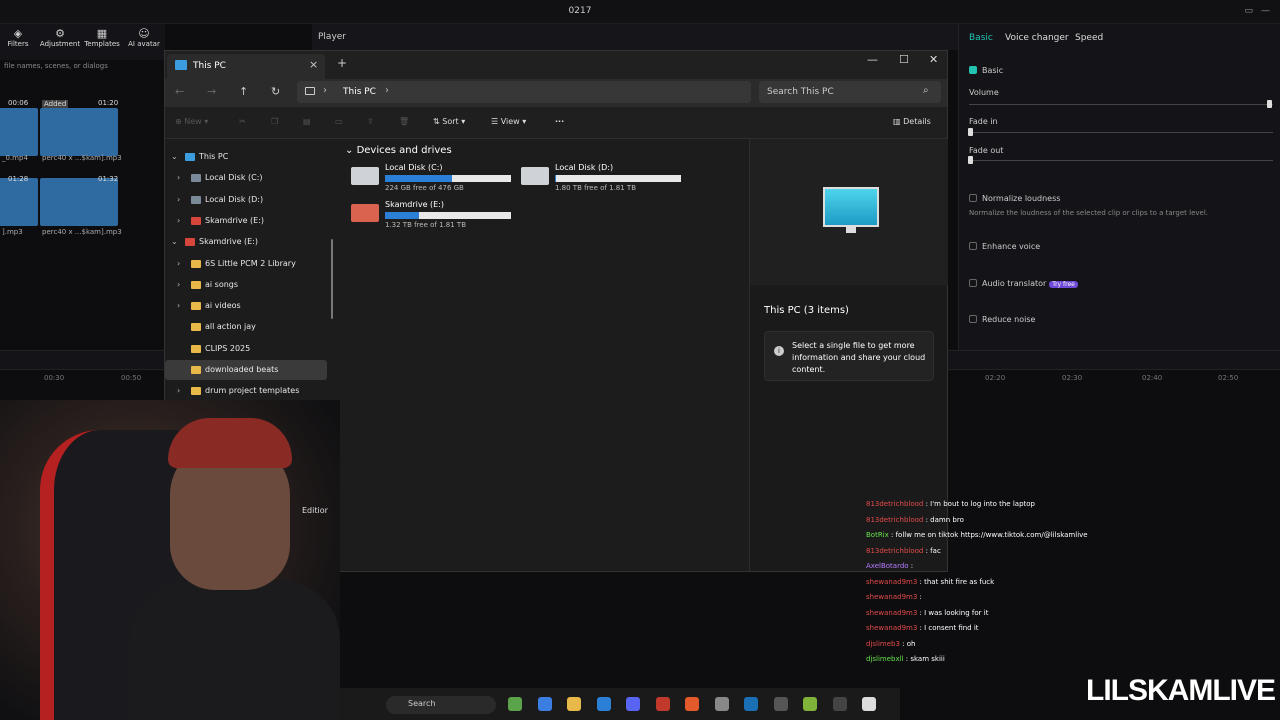 Image resolution: width=1280 pixels, height=720 pixels. Describe the element at coordinates (927, 613) in the screenshot. I see `chat-message: shewanad9m3 : I was looking for it` at that location.